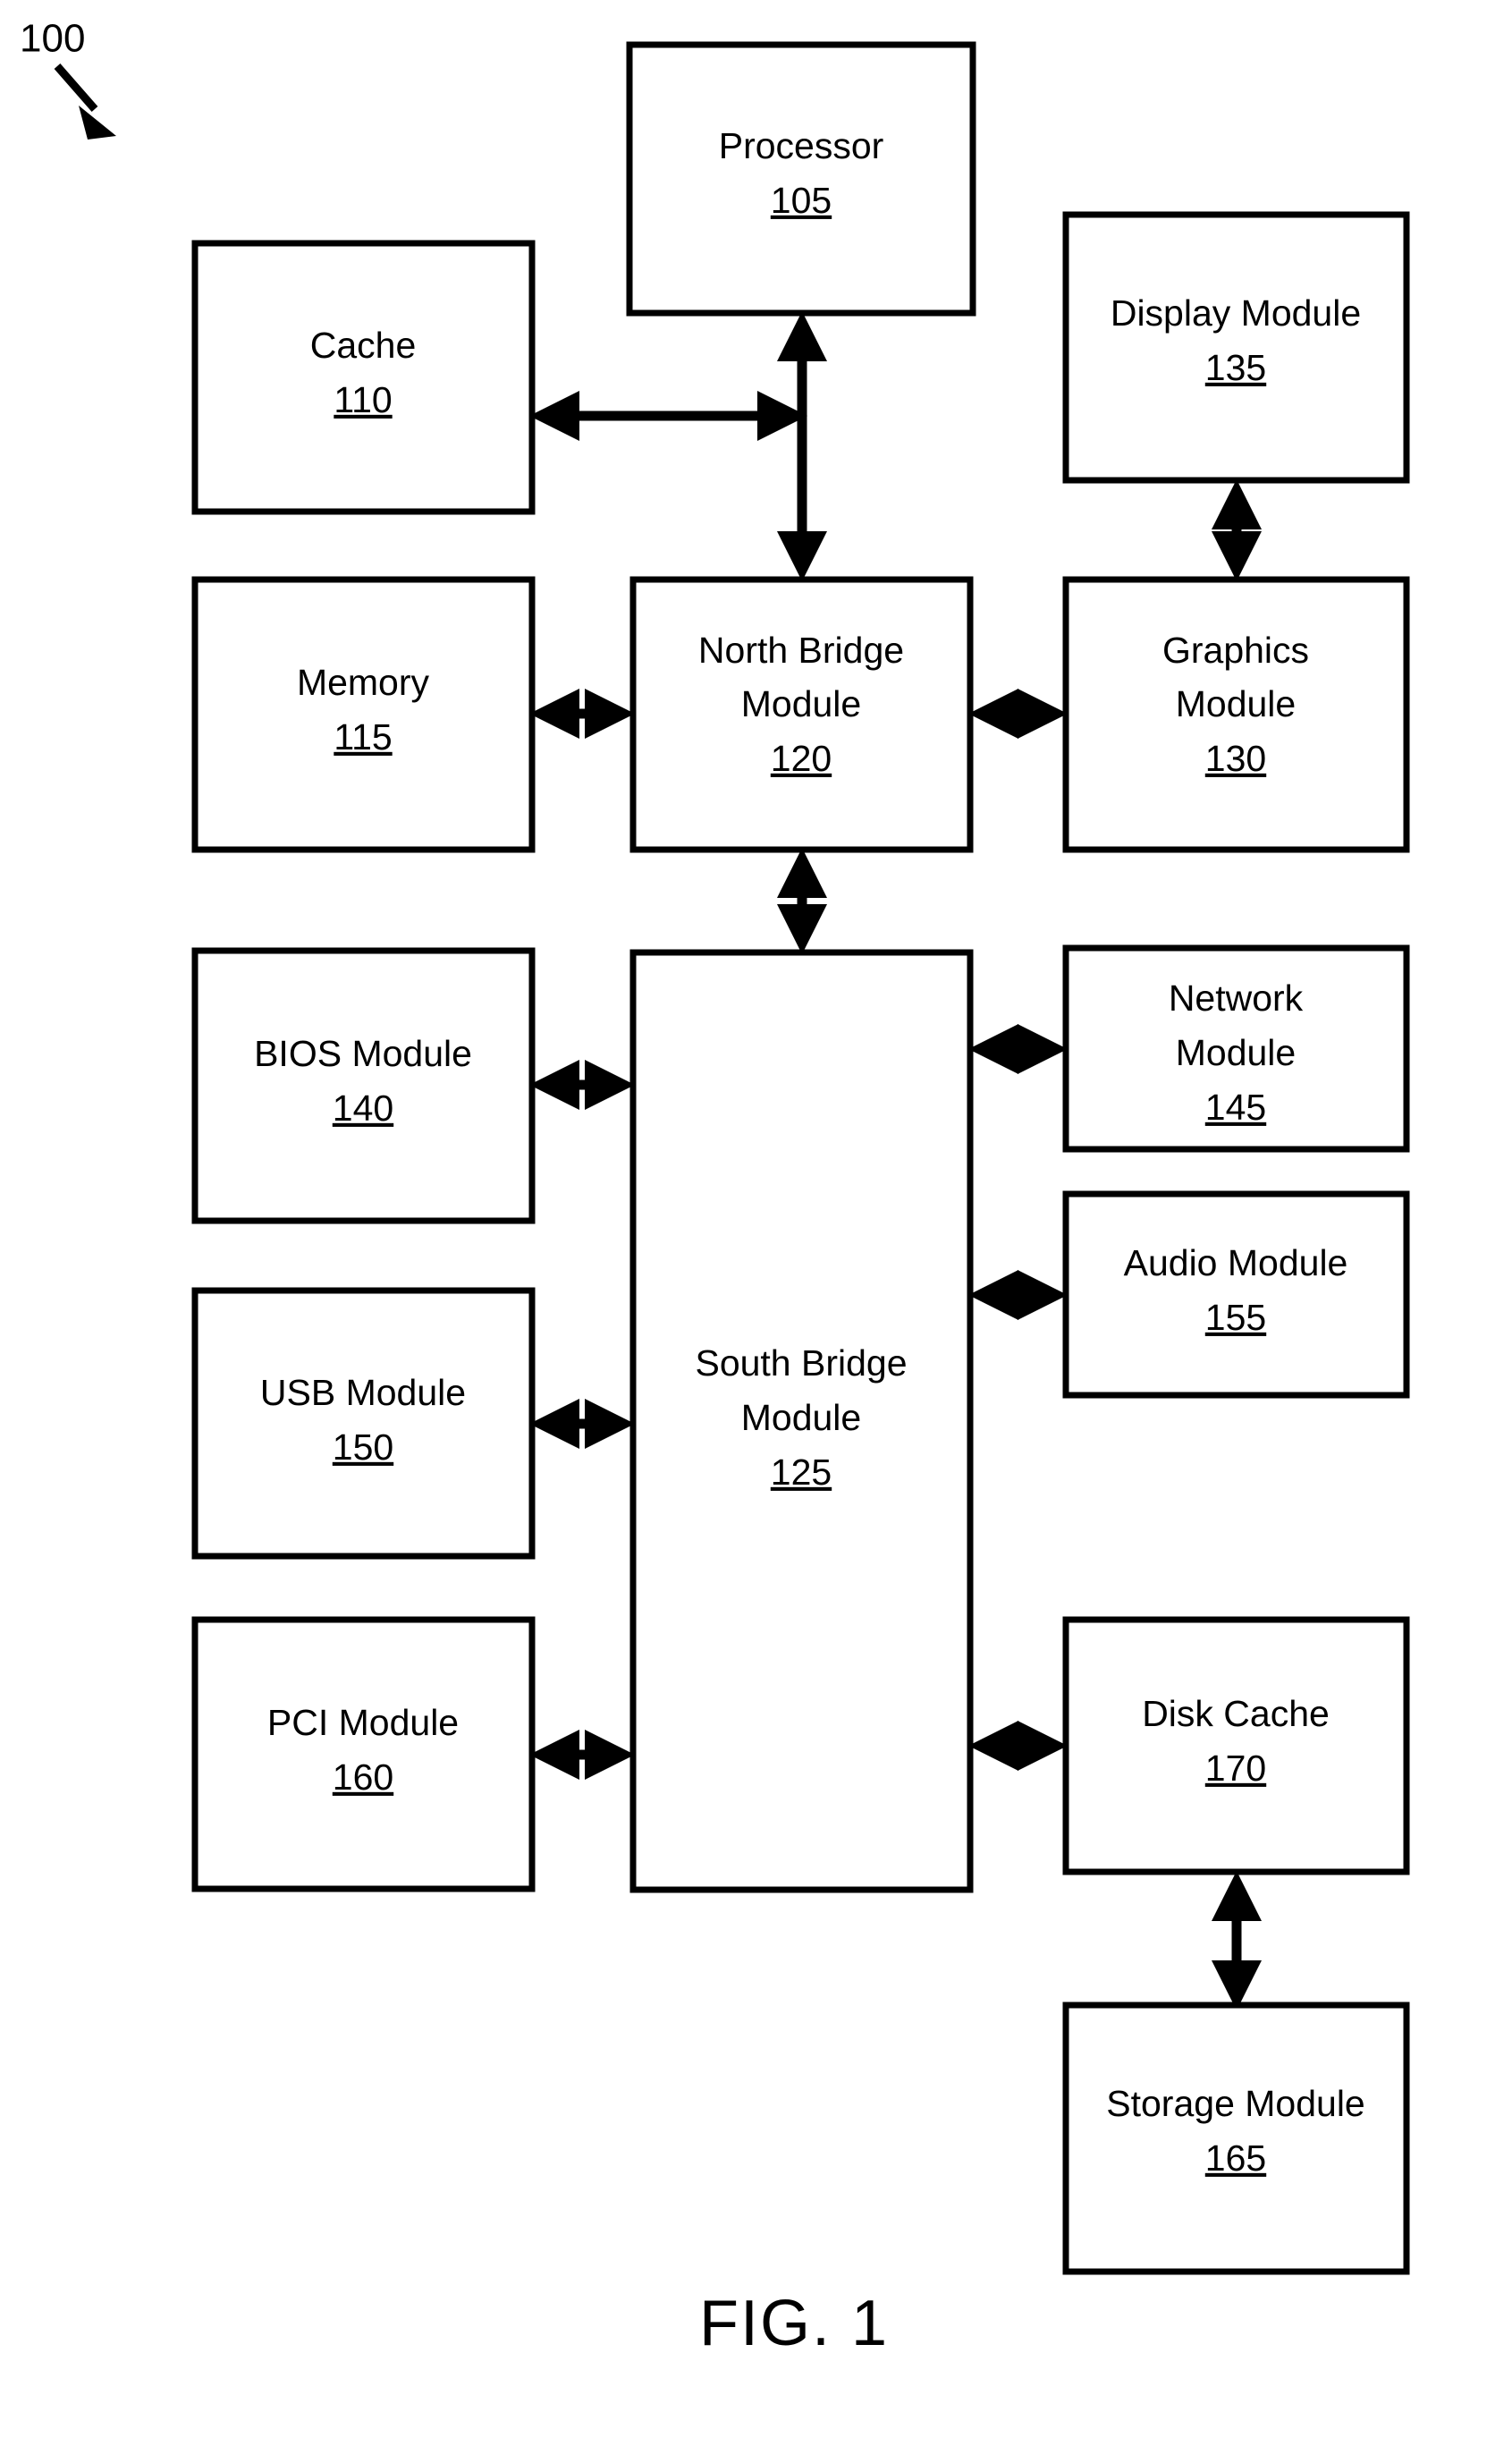  Describe the element at coordinates (1236, 1317) in the screenshot. I see `block-audio-ref: 155` at that location.